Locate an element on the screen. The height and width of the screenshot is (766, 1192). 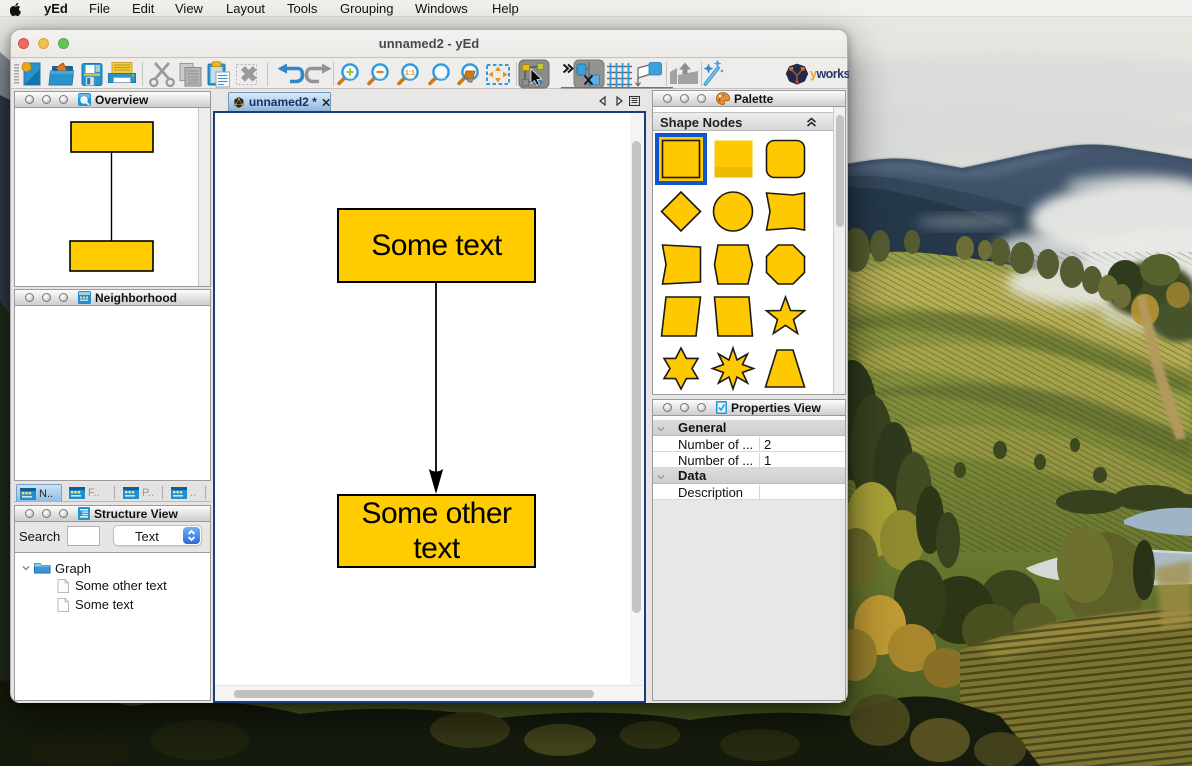
svg-text: 1:1 is located at coordinates (410, 73).